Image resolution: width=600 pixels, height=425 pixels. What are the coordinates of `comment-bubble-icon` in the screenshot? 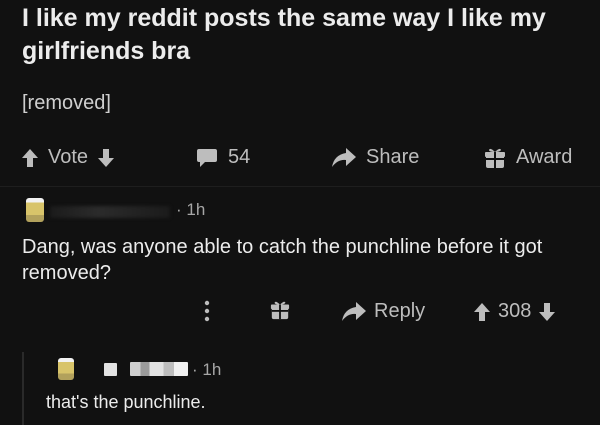 It's located at (207, 157).